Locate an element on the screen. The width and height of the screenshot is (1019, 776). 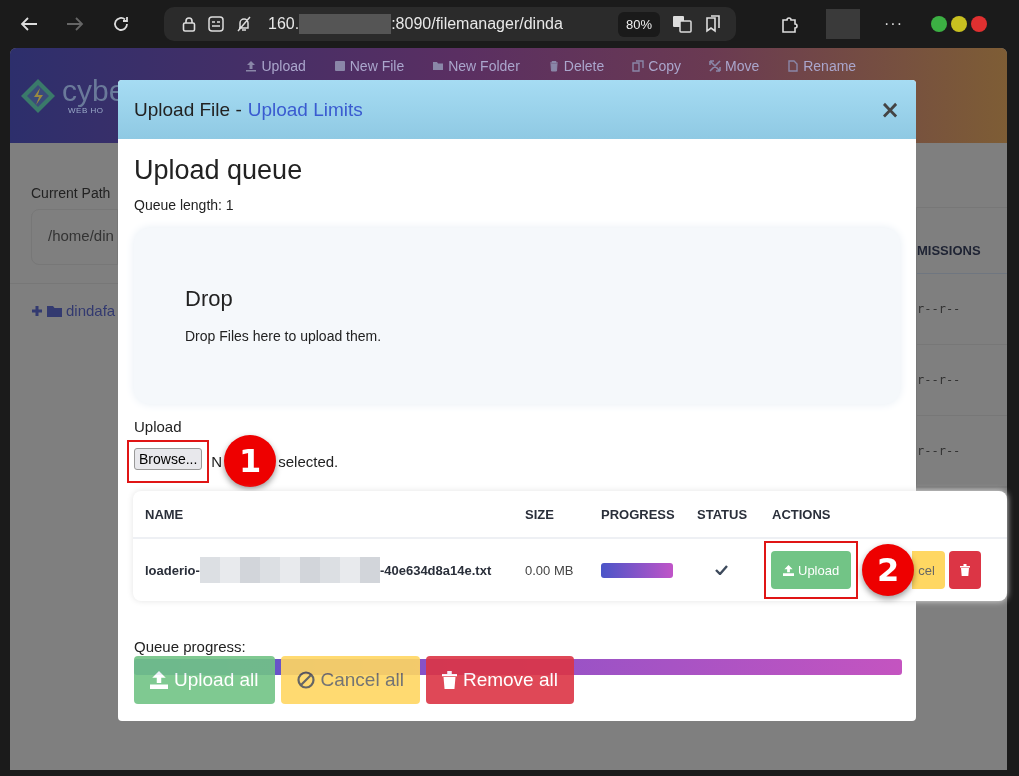
column-header: STATUS is located at coordinates (723, 514).